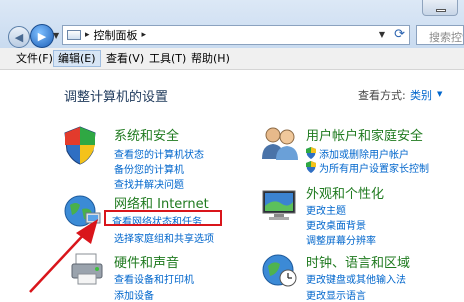 The image size is (464, 302). I want to click on category-title-user-accounts: 用户帐户和家庭安全, so click(364, 134).